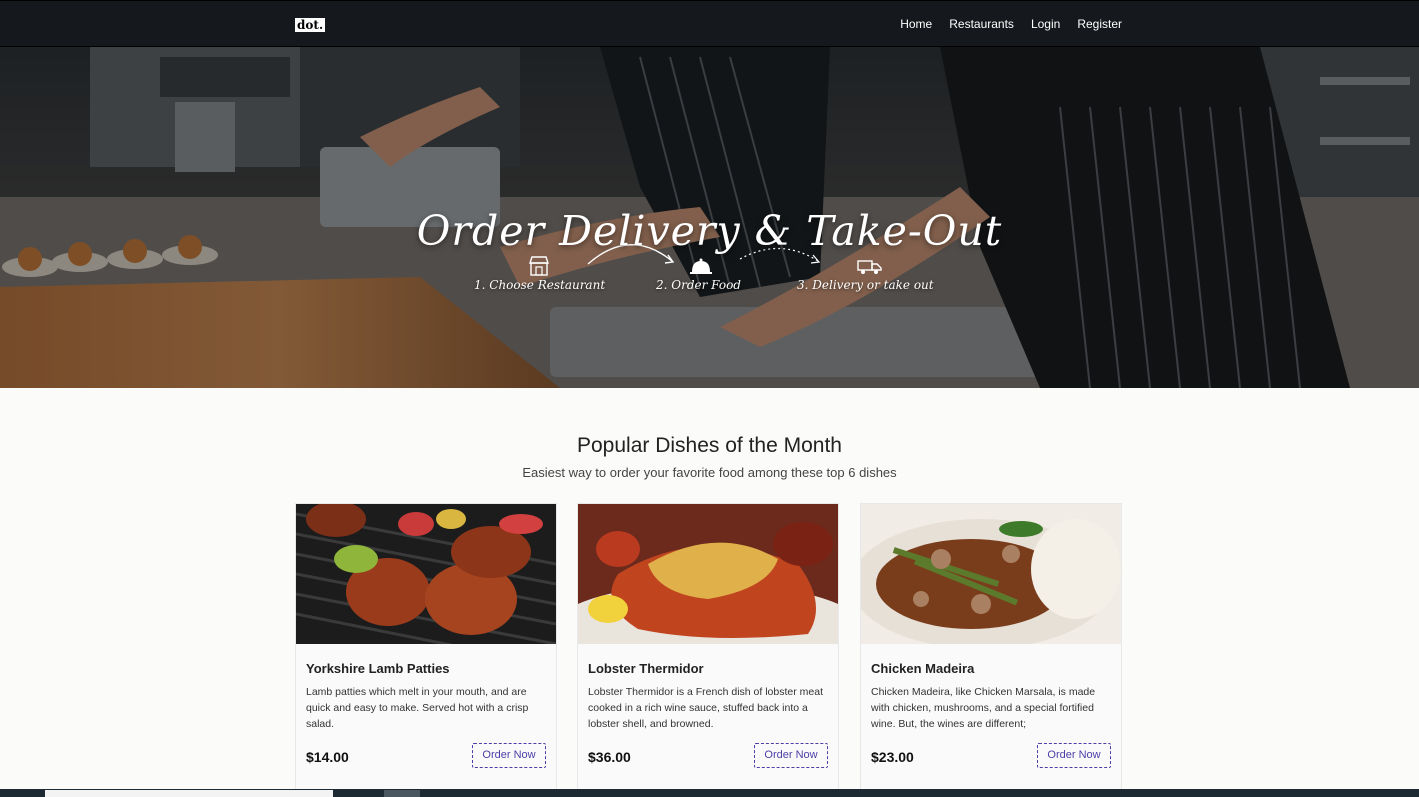 This screenshot has height=797, width=1419. What do you see at coordinates (923, 668) in the screenshot?
I see `dish-name: Chicken Madeira` at bounding box center [923, 668].